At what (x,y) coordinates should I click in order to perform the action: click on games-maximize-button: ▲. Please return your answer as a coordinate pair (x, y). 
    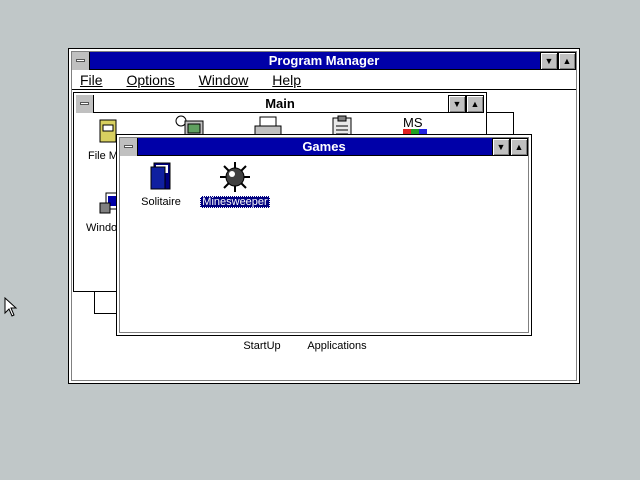
    Looking at the image, I should click on (519, 147).